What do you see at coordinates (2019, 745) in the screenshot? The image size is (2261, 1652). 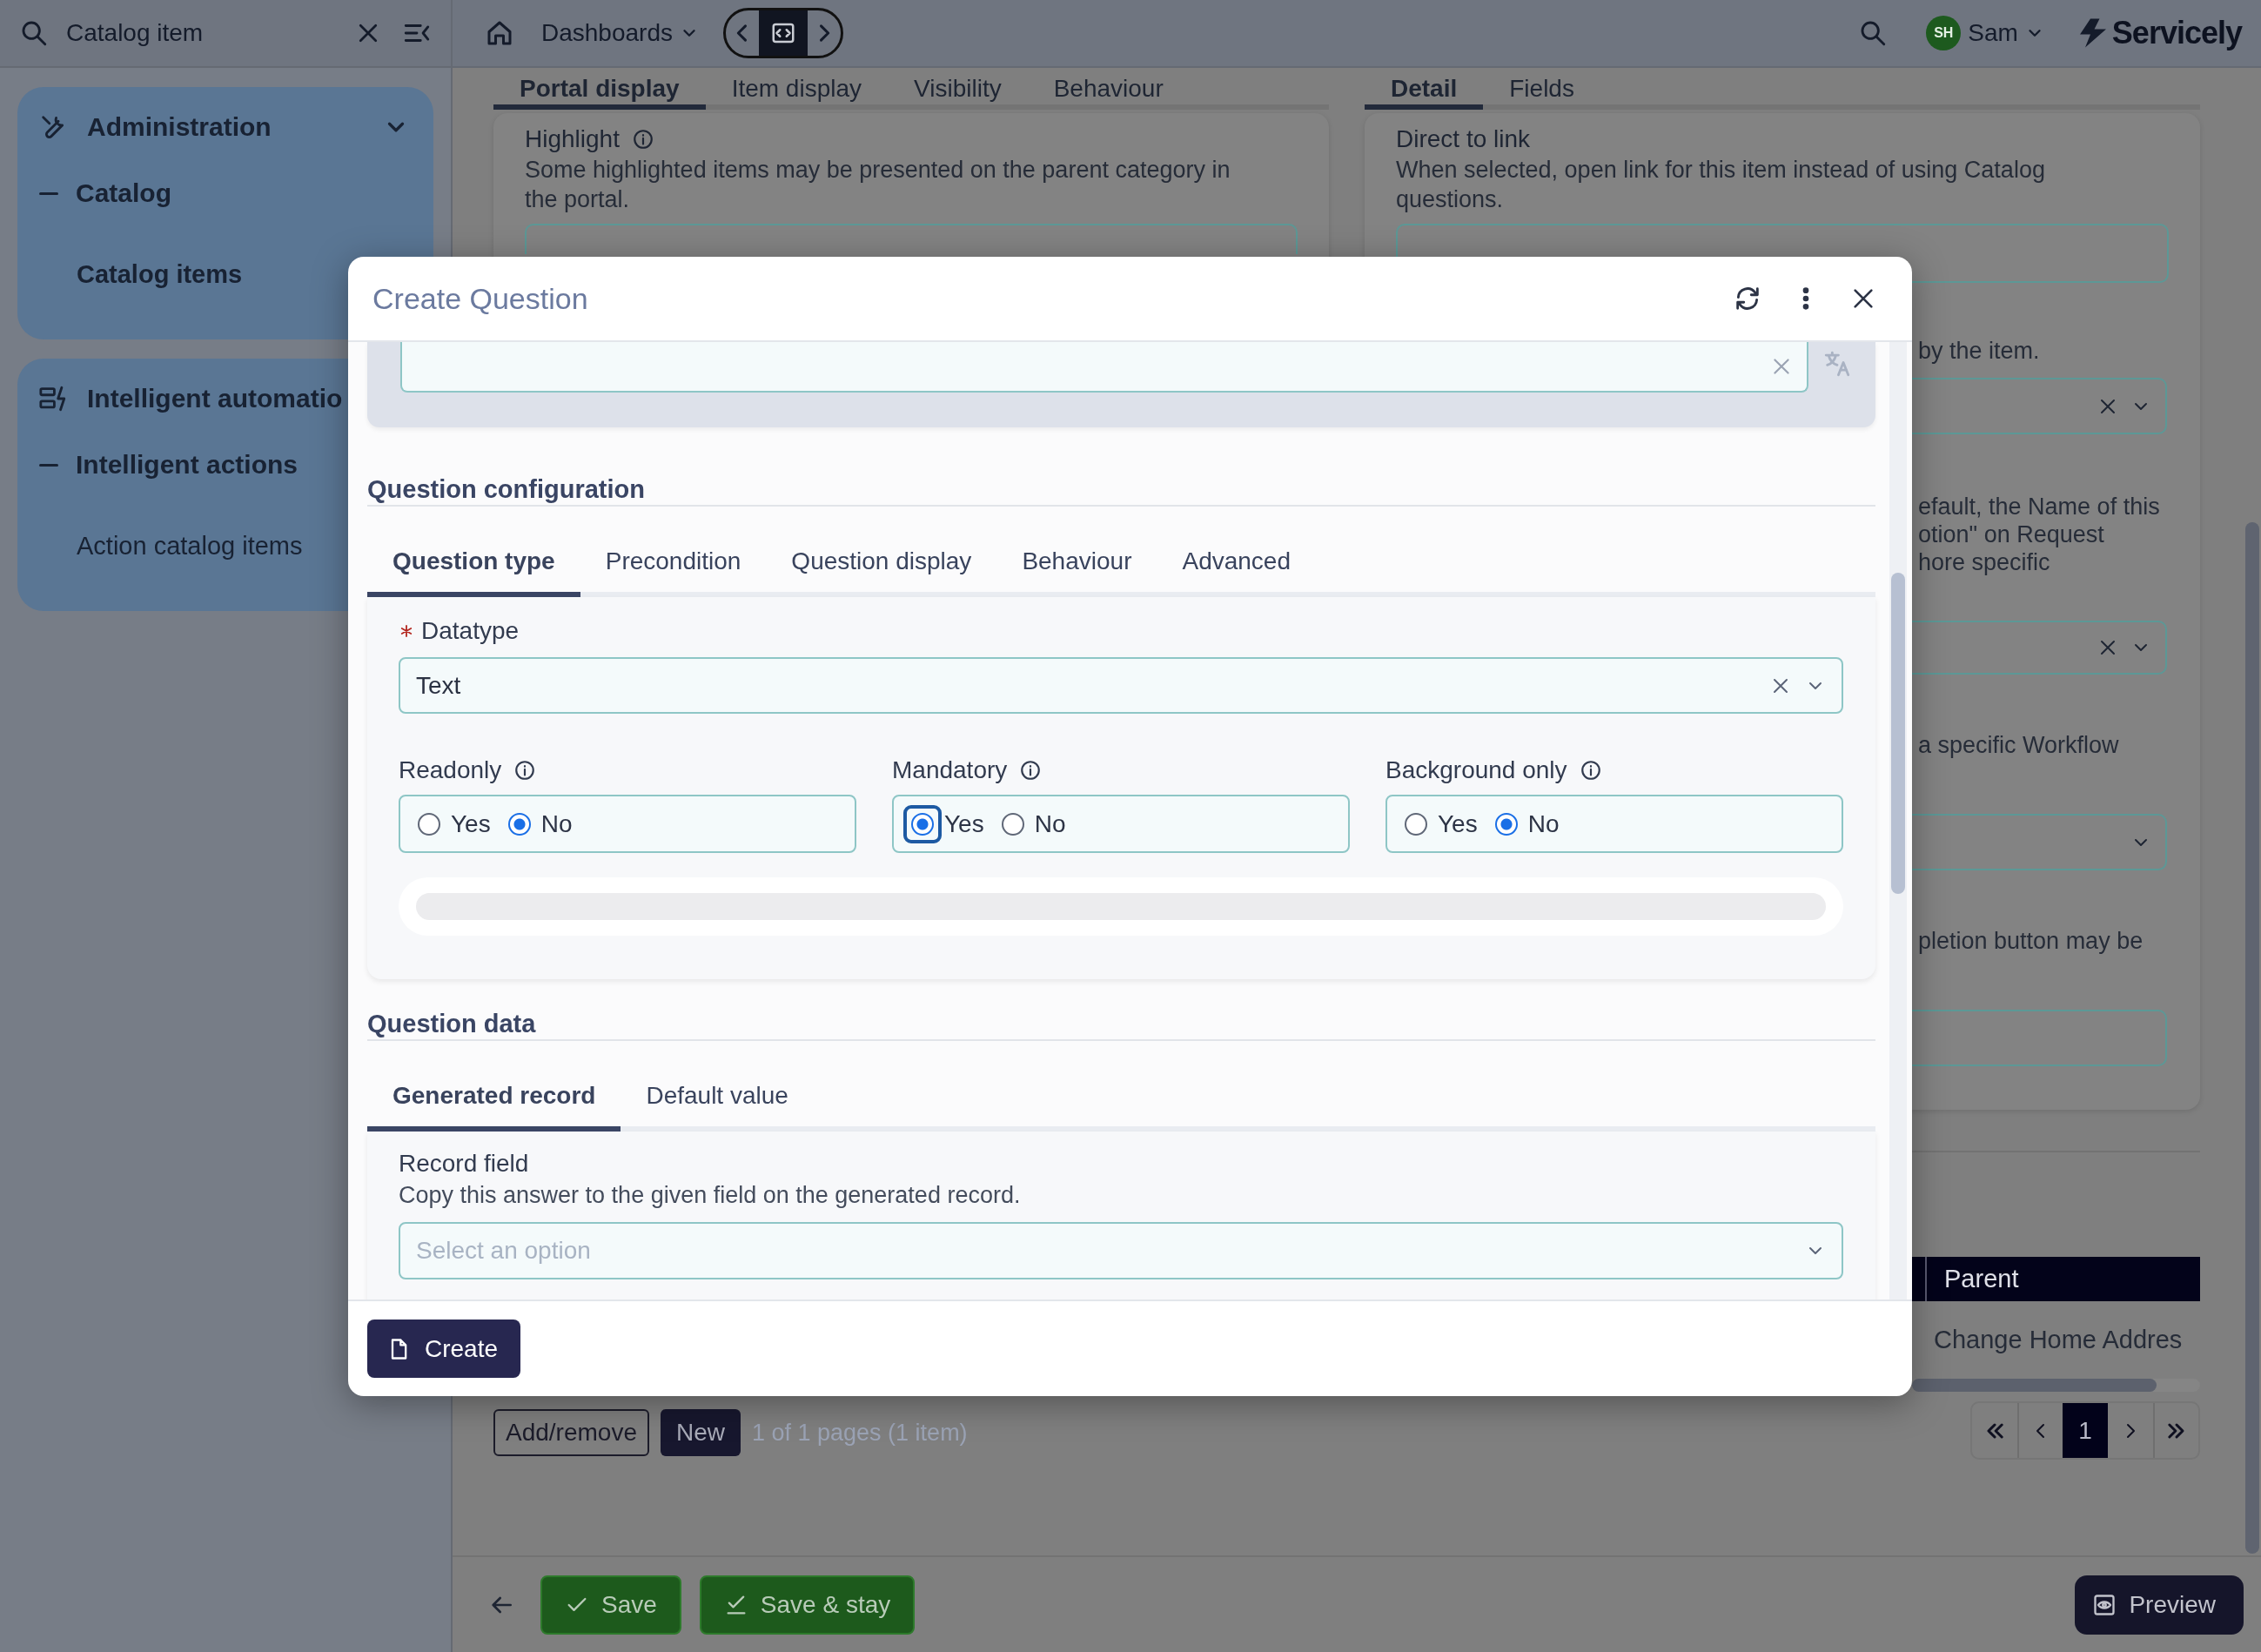 I see `field-description: a specific Workflow` at bounding box center [2019, 745].